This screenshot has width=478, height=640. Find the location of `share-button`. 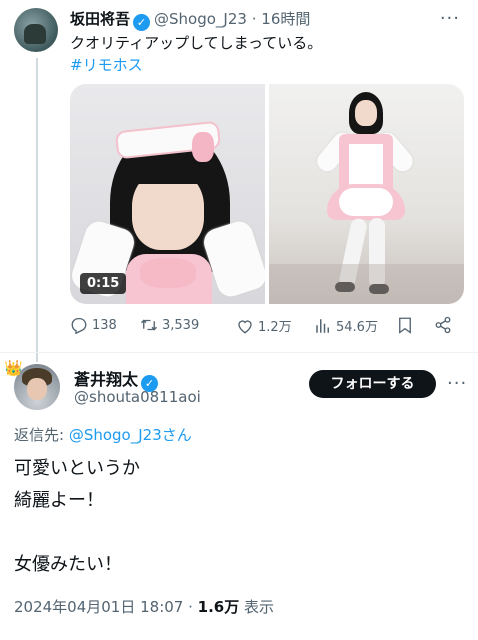

share-button is located at coordinates (443, 325).